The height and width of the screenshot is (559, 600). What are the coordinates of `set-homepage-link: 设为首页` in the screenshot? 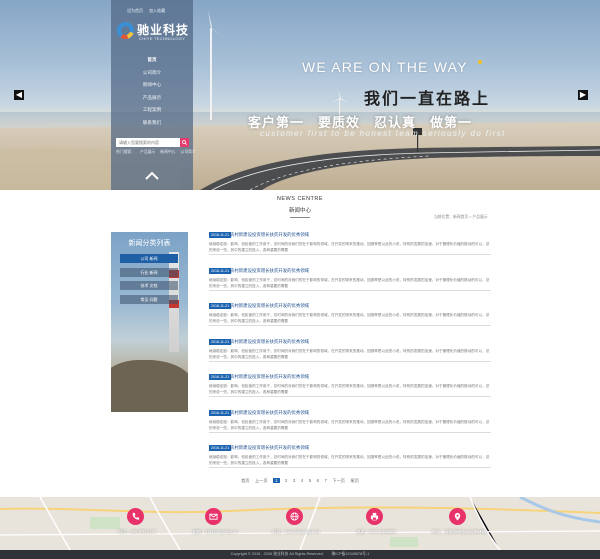 It's located at (135, 10).